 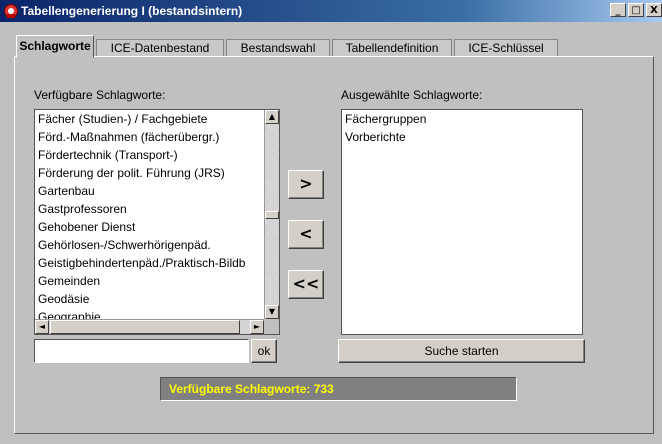 What do you see at coordinates (157, 299) in the screenshot?
I see `list-item: Geodäsie` at bounding box center [157, 299].